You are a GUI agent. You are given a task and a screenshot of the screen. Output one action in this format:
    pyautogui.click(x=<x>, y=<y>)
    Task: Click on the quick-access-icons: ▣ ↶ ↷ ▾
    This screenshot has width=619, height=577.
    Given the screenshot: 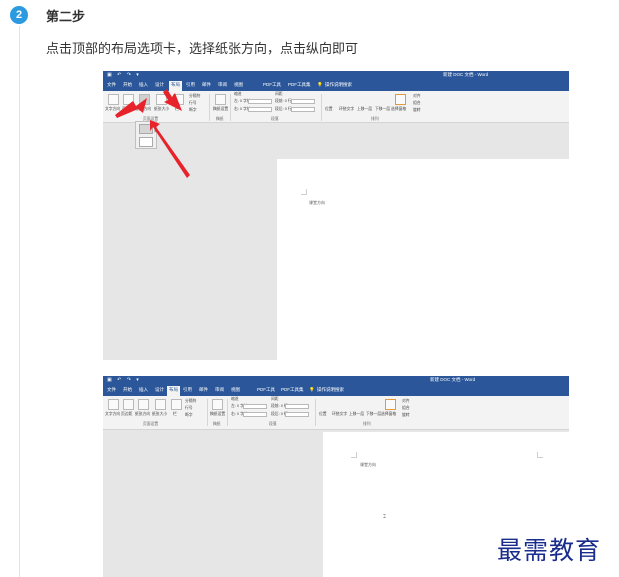 What is the action you would take?
    pyautogui.click(x=124, y=380)
    